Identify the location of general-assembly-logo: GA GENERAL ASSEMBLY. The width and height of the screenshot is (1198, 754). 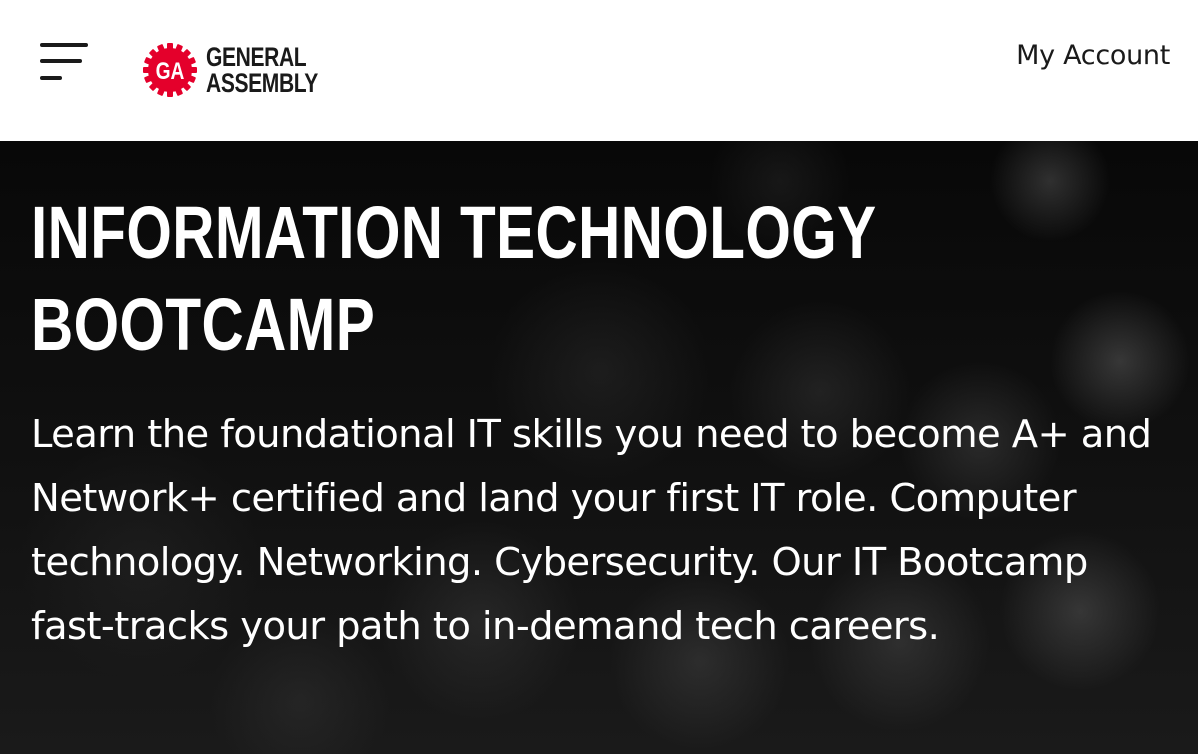
(246, 70).